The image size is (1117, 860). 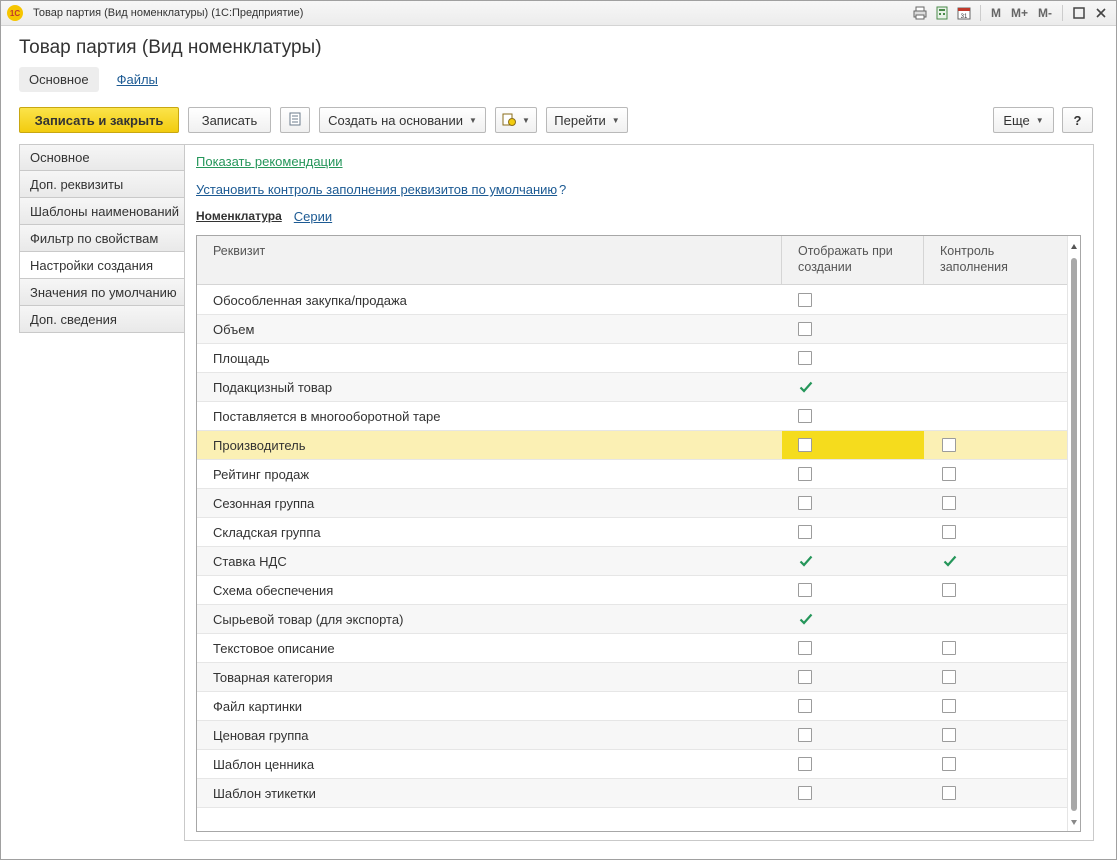 I want to click on table-row: Товарная категория, so click(x=633, y=677).